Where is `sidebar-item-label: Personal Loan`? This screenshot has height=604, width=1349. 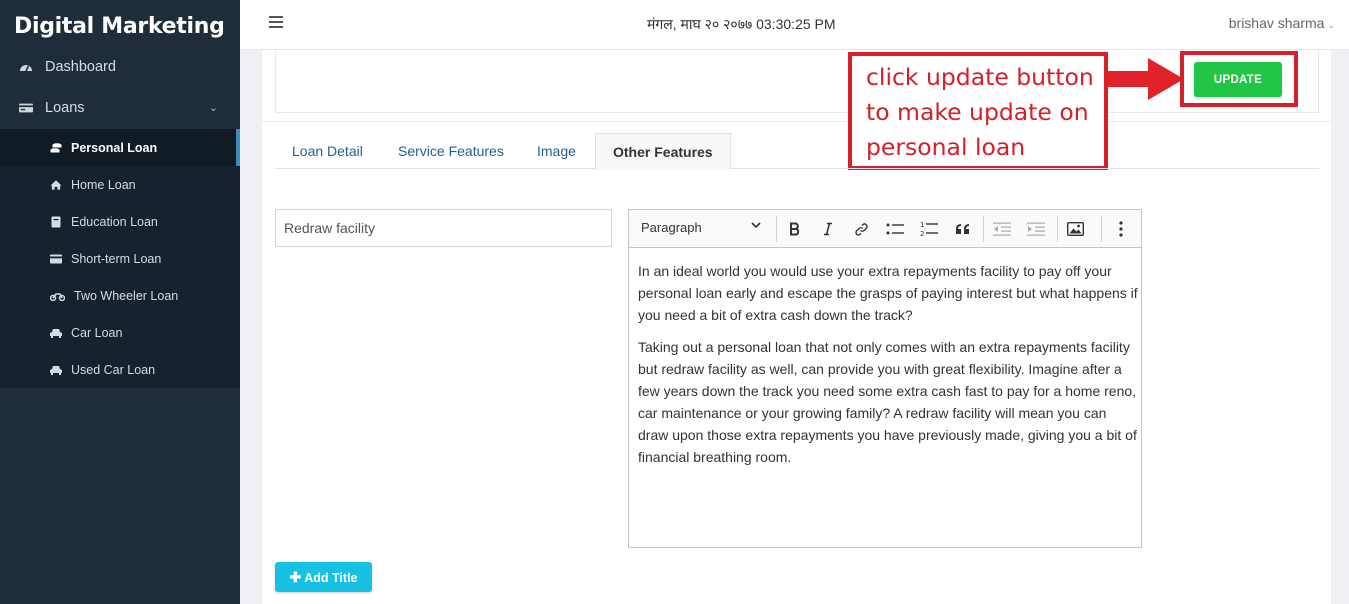
sidebar-item-label: Personal Loan is located at coordinates (114, 147).